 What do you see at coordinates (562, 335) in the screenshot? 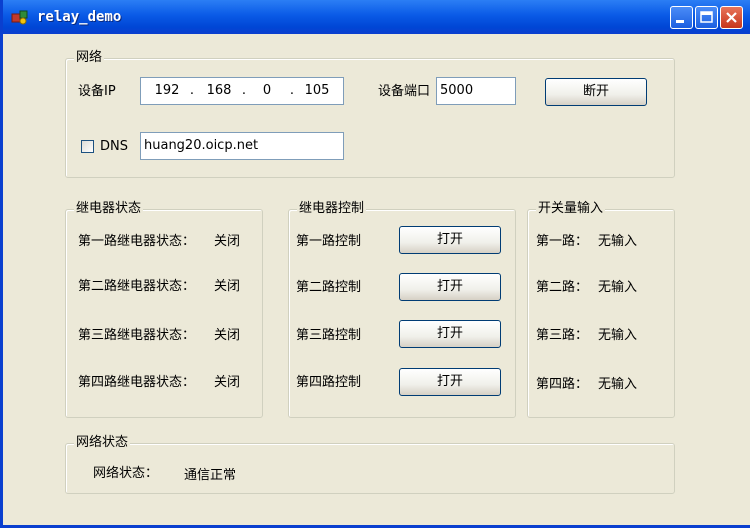
I see `switch-input-label-3: 第三路：` at bounding box center [562, 335].